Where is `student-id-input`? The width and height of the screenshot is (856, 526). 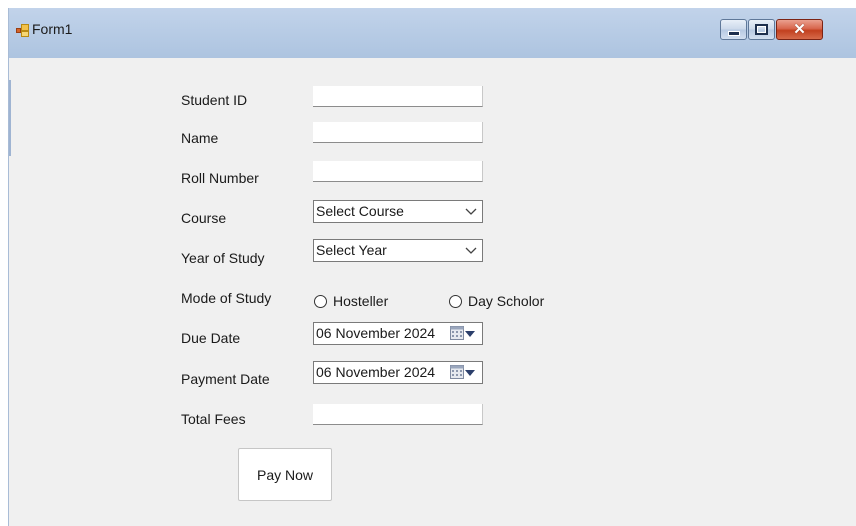
student-id-input is located at coordinates (398, 96).